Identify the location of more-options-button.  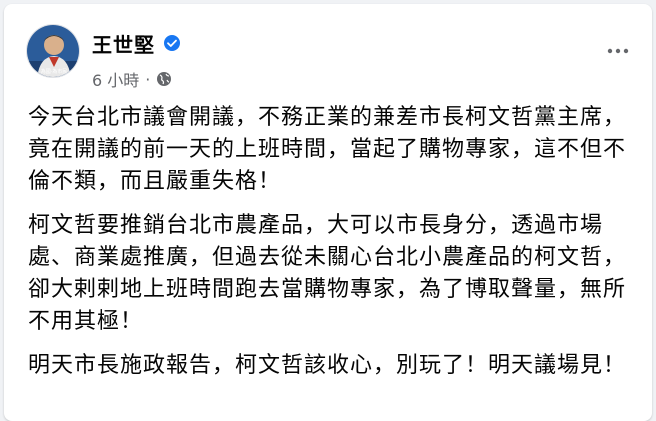
(618, 51).